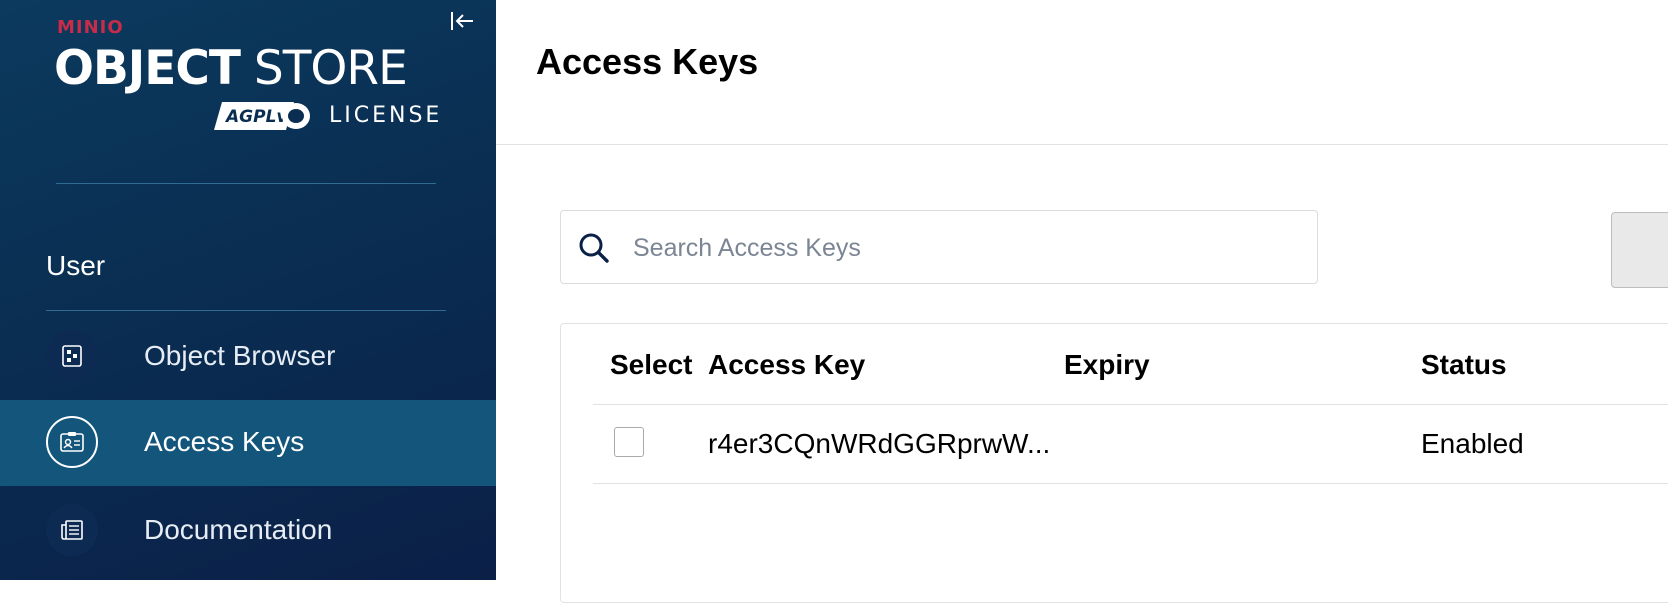 This screenshot has height=603, width=1668. What do you see at coordinates (72, 442) in the screenshot?
I see `access-keys-icon` at bounding box center [72, 442].